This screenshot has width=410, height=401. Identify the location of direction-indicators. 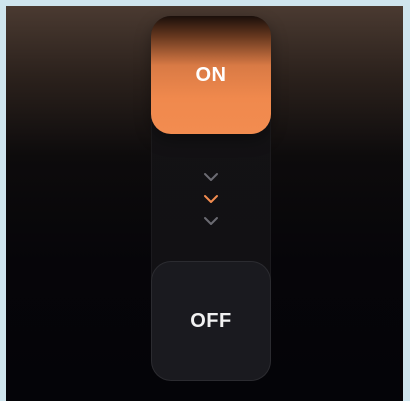
(211, 199).